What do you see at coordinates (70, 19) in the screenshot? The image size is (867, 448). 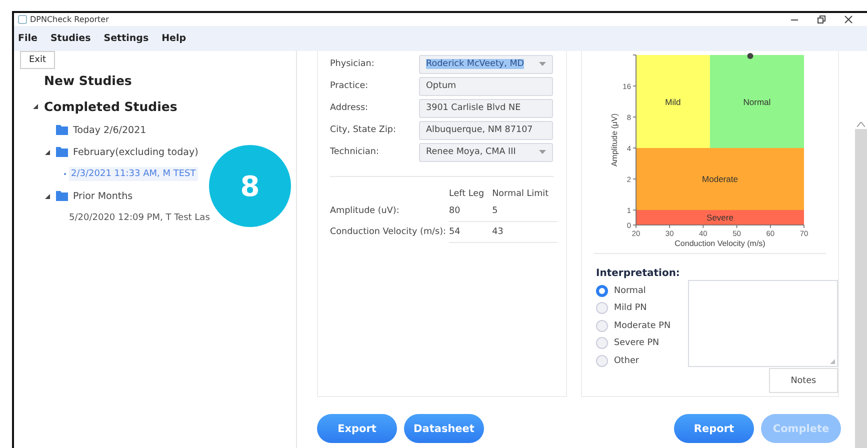 I see `window-title: DPNCheck Reporter` at bounding box center [70, 19].